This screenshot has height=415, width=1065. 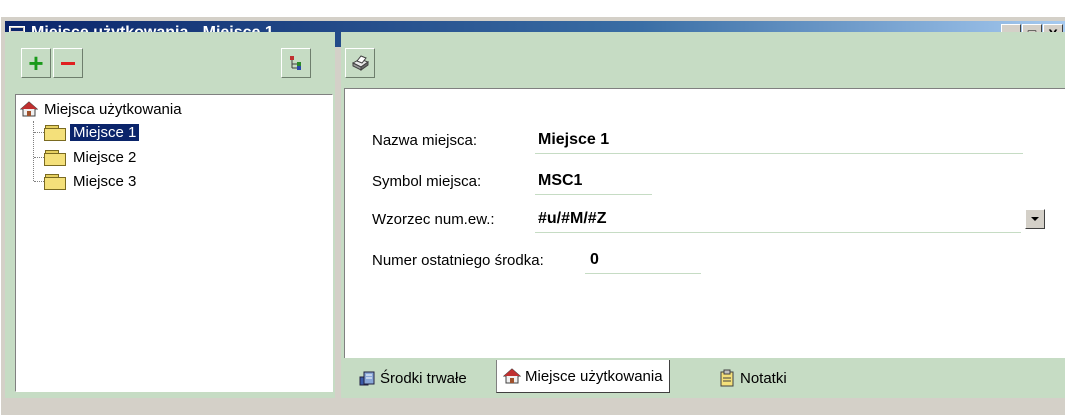 What do you see at coordinates (594, 260) in the screenshot?
I see `last-number-field: 0` at bounding box center [594, 260].